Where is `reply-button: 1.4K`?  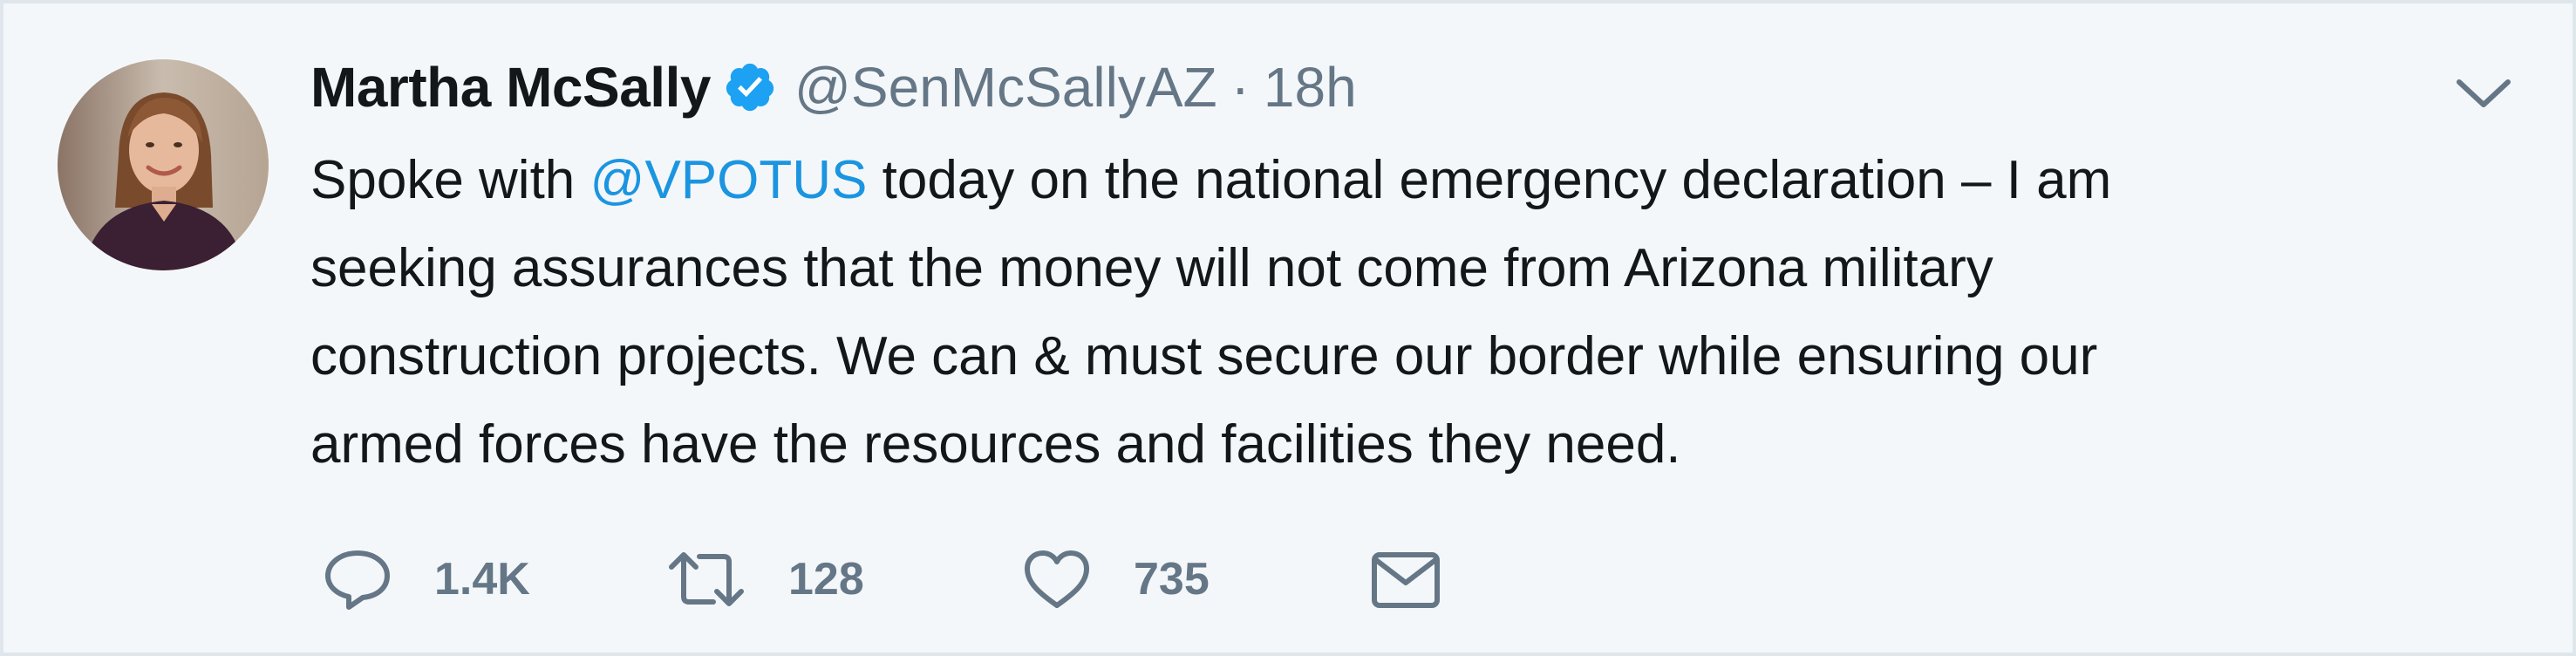 reply-button: 1.4K is located at coordinates (427, 579).